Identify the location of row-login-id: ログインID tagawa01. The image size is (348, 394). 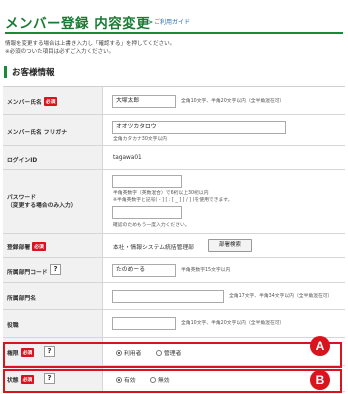
(174, 158).